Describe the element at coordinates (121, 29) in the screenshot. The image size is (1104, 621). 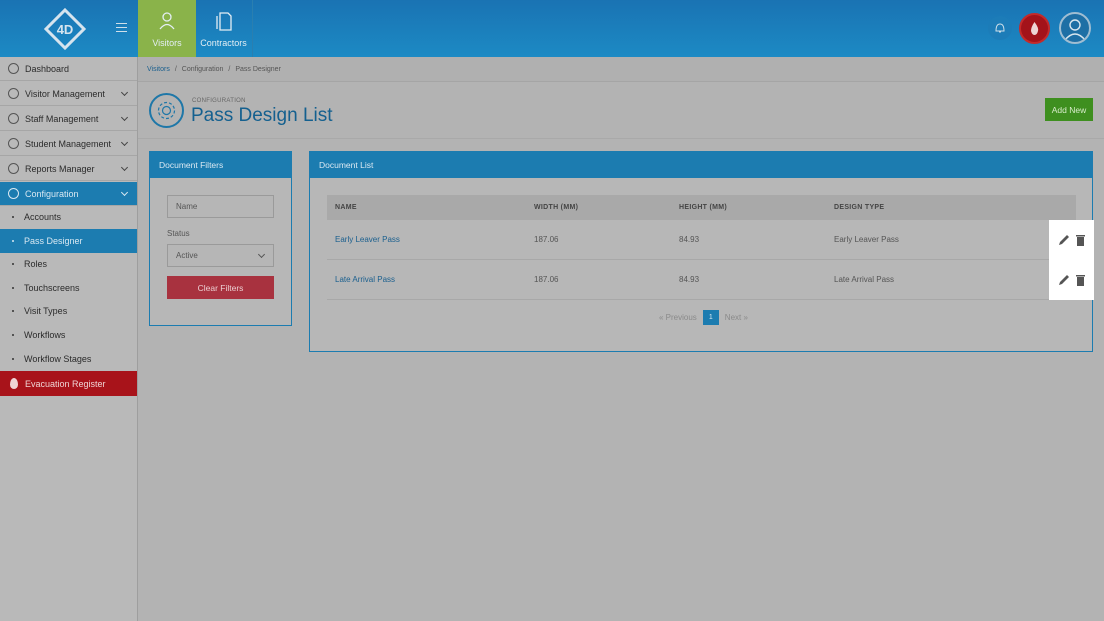
I see `menu-toggle-icon` at that location.